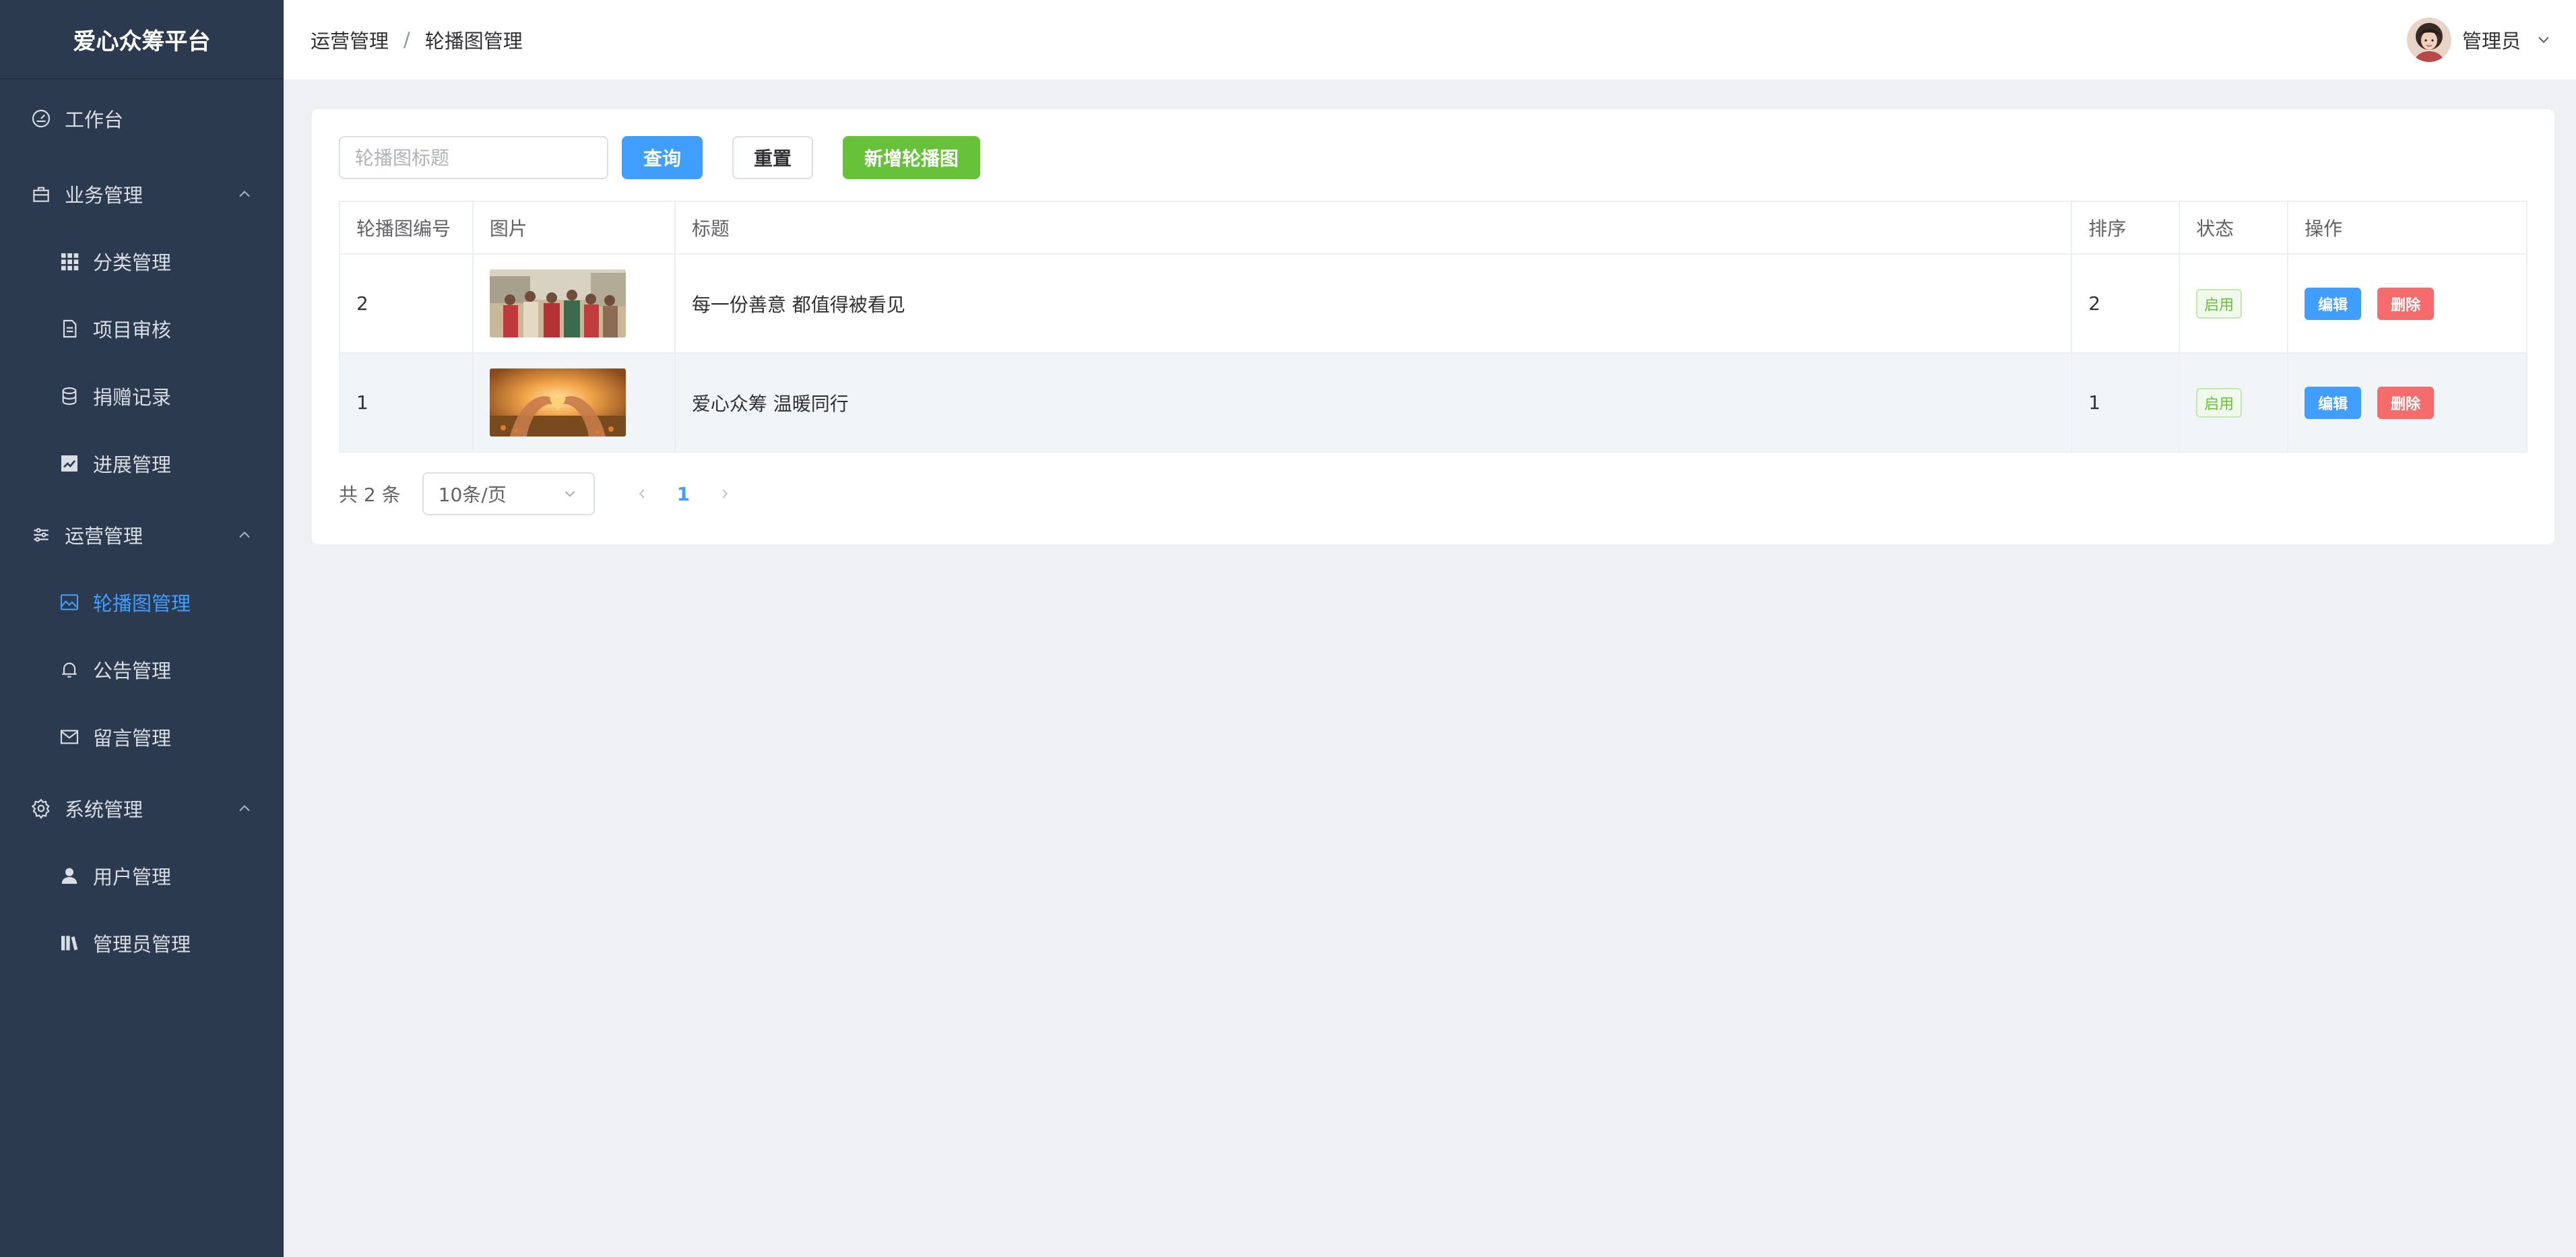 This screenshot has height=1257, width=2576. What do you see at coordinates (2407, 228) in the screenshot?
I see `column-header-actions: 操作` at bounding box center [2407, 228].